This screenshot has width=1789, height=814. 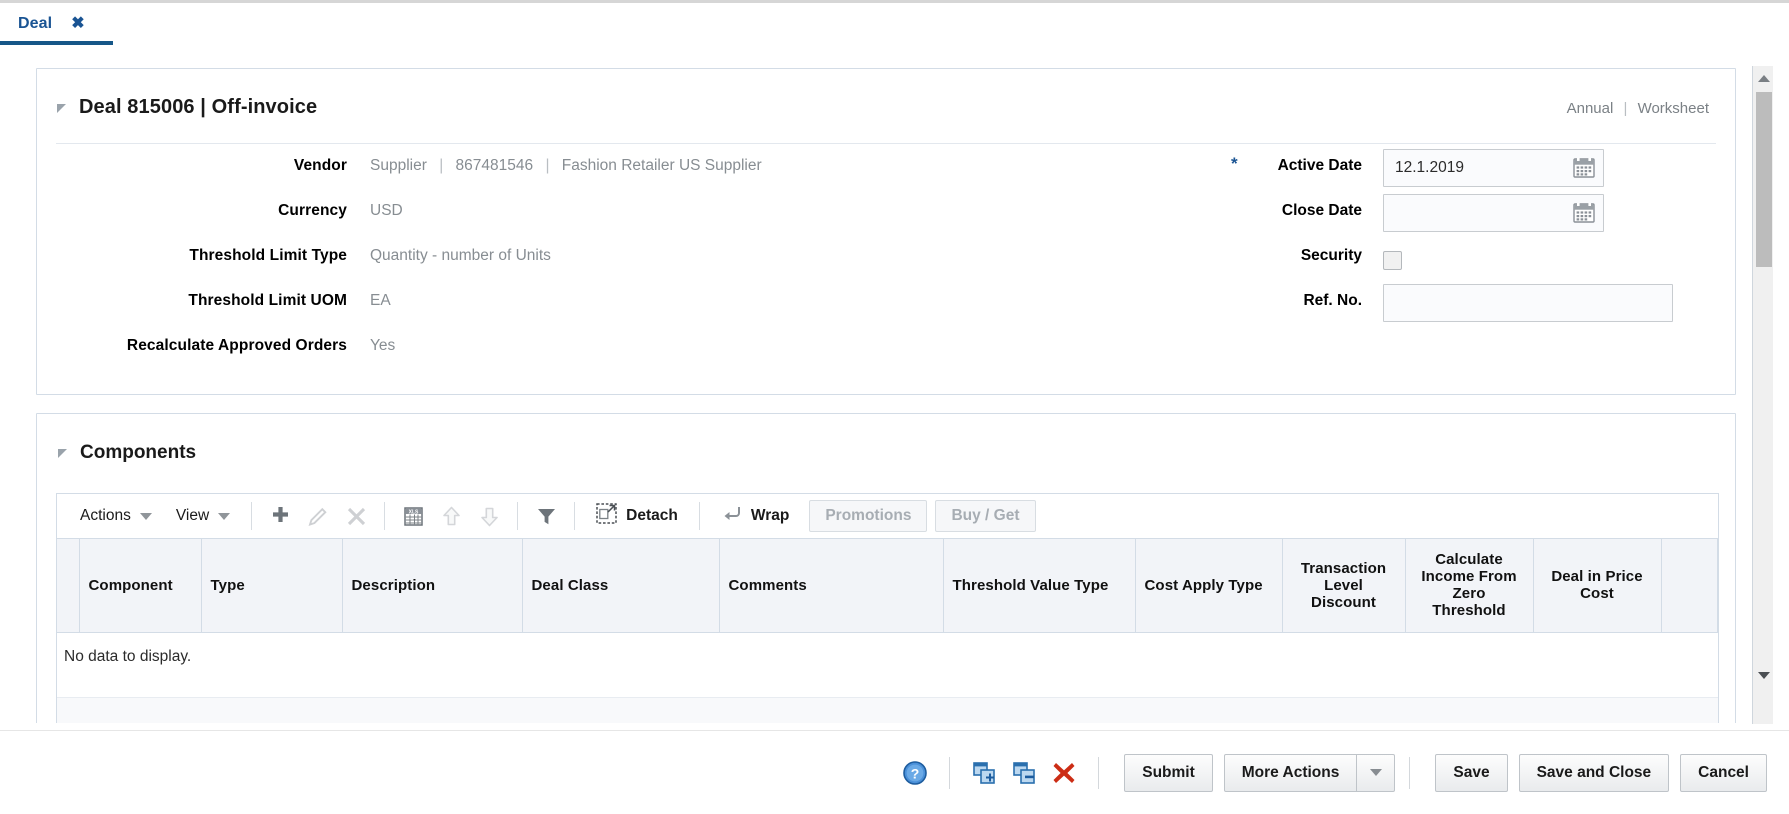 I want to click on field-security: Security, so click(x=1422, y=256).